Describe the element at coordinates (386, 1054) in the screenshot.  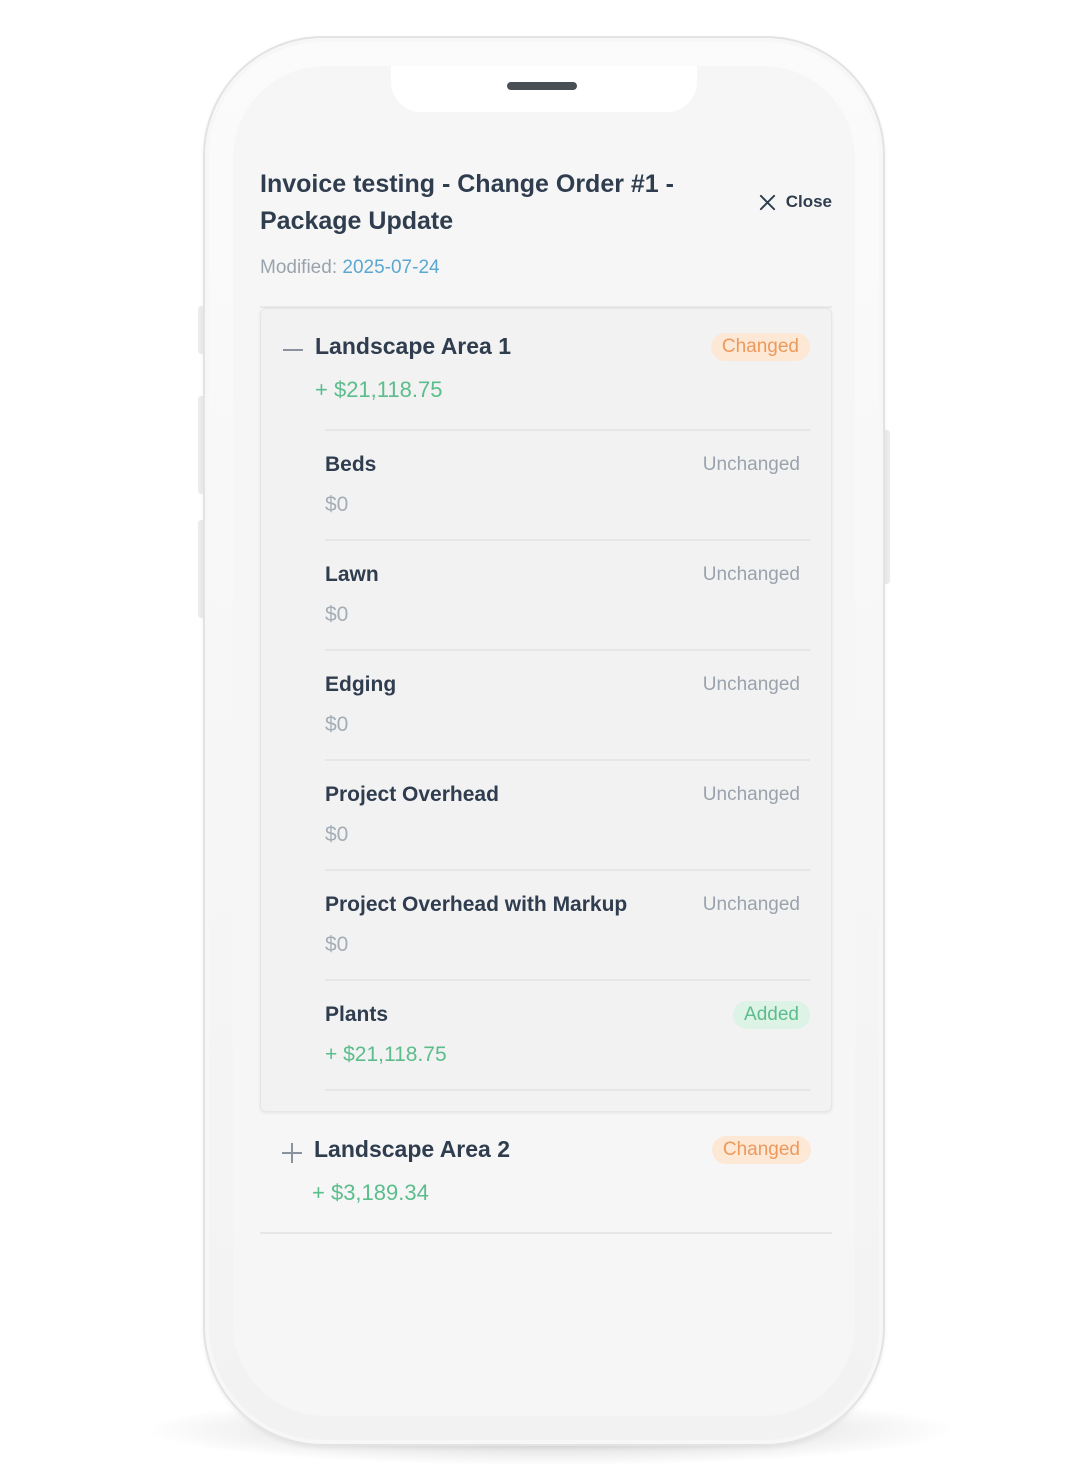
I see `item-amount: + $21,118.75` at that location.